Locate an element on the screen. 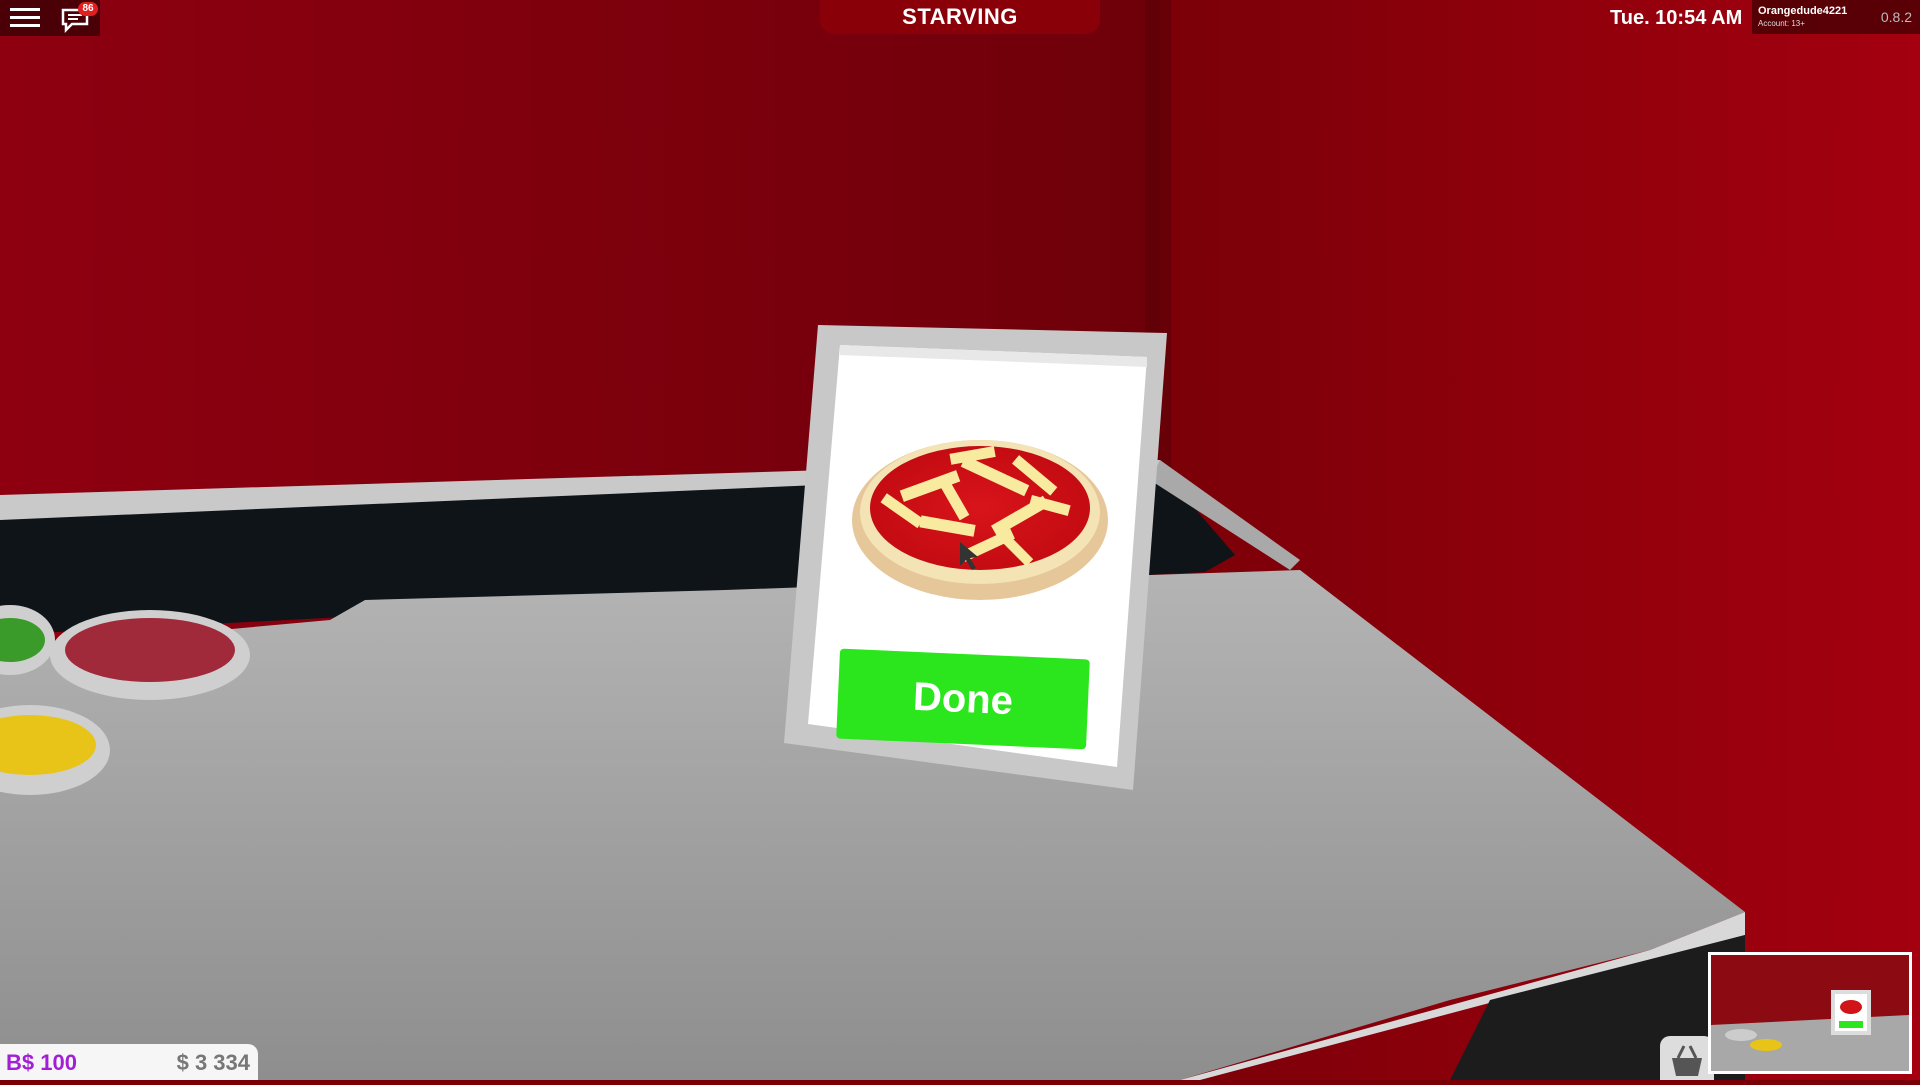  user-info-box: Orangedude4221 Account: 13+ 0.8.2 is located at coordinates (1836, 17).